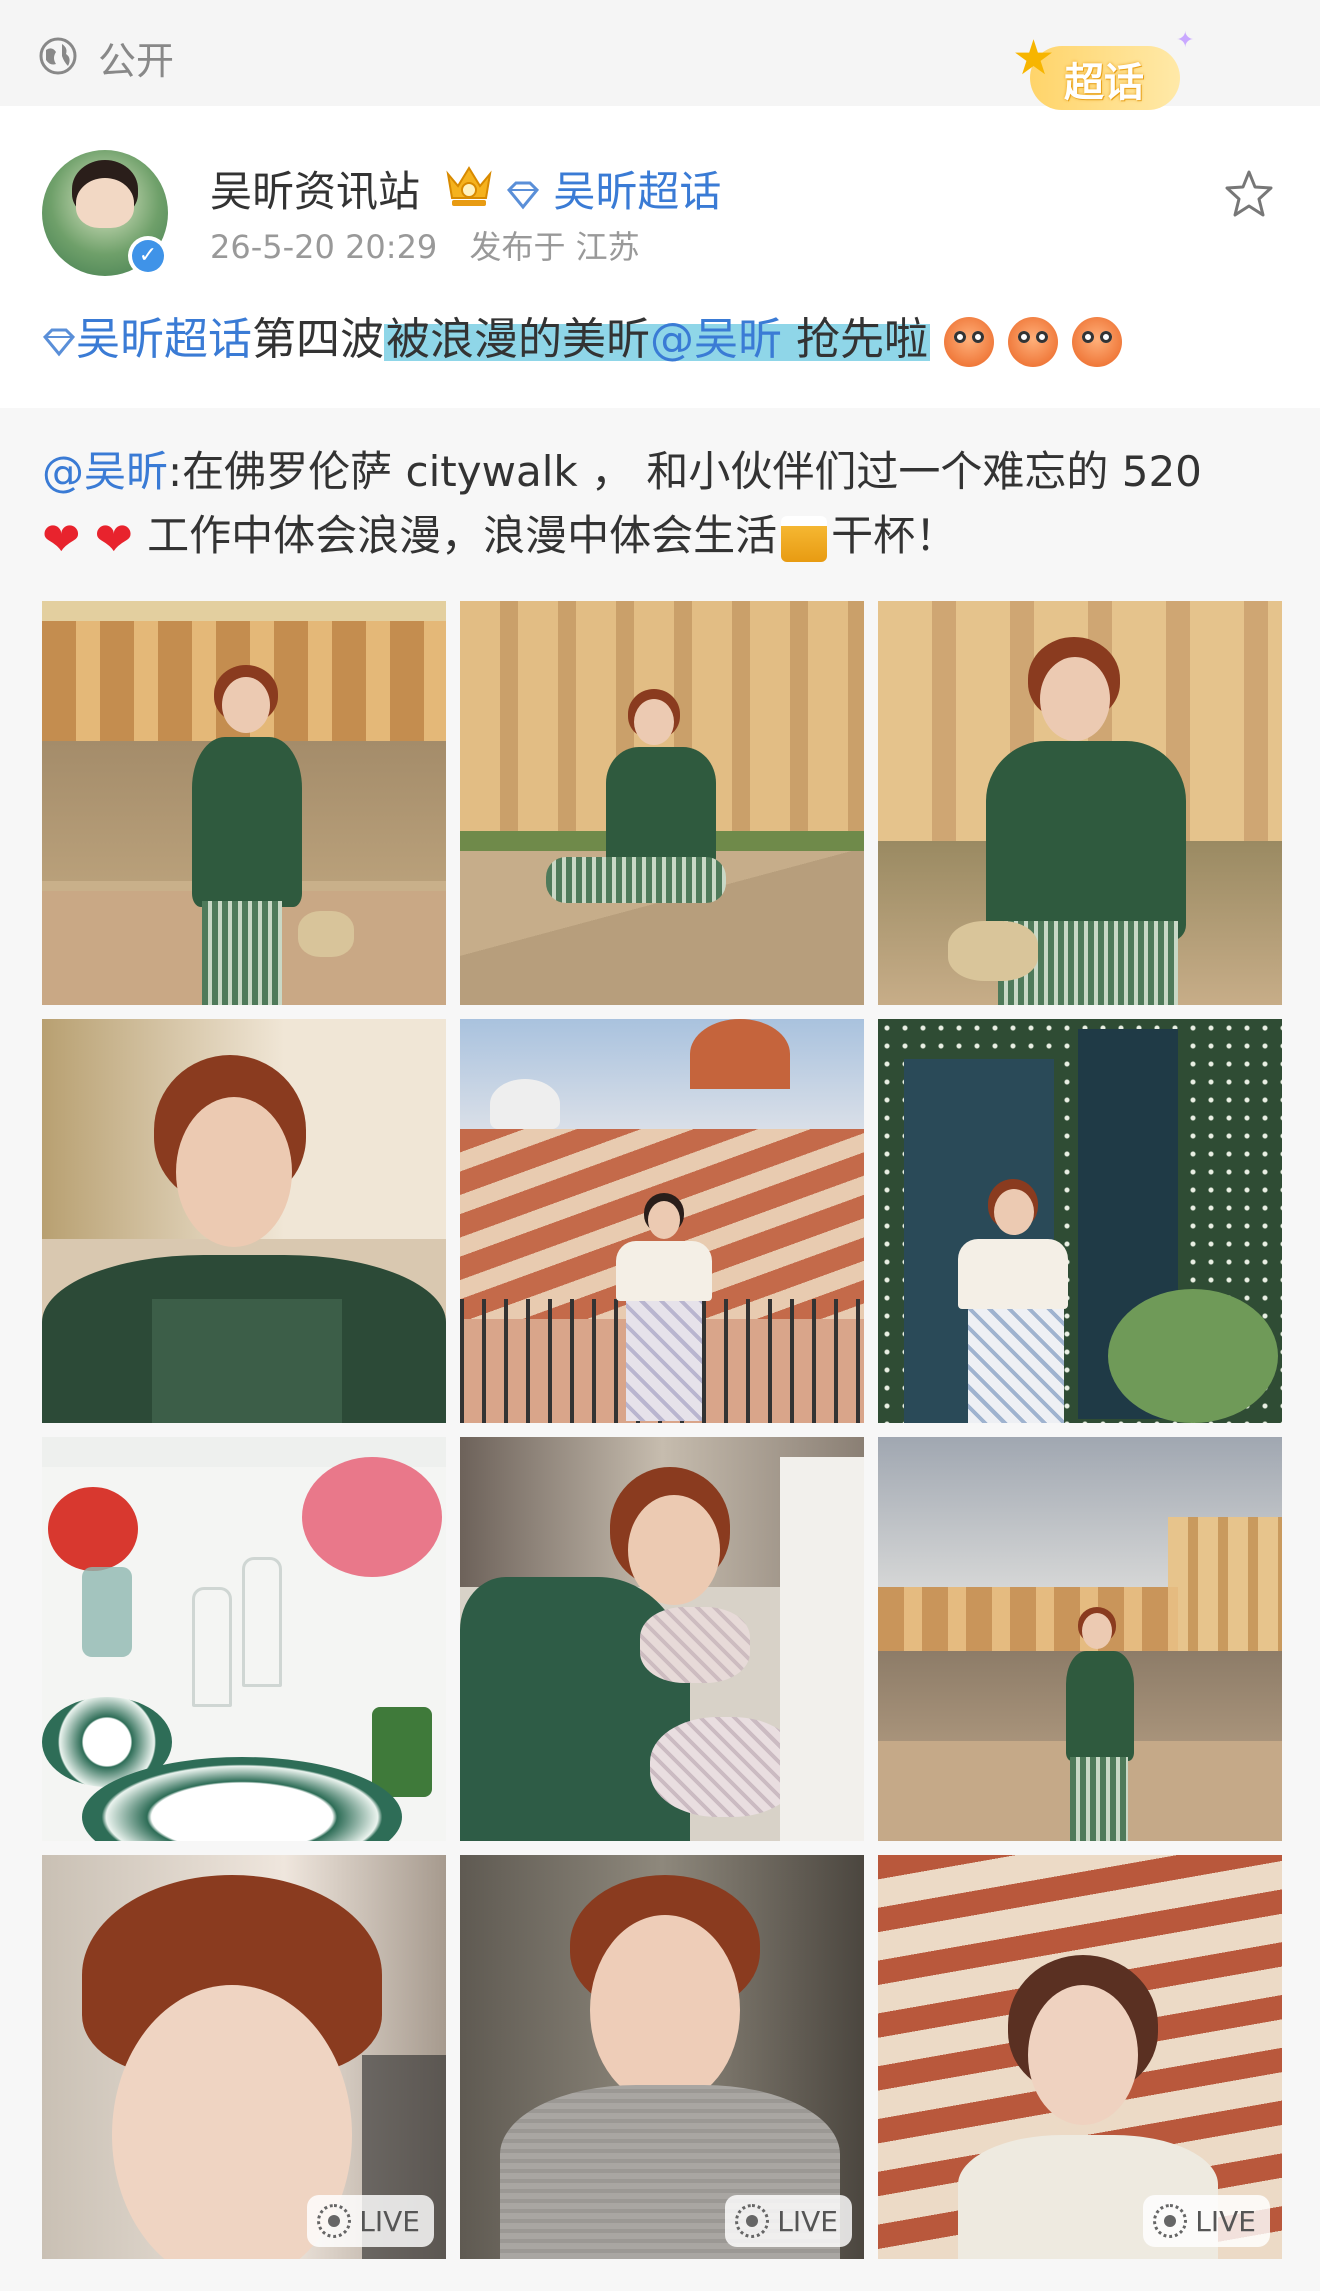  What do you see at coordinates (58, 56) in the screenshot?
I see `globe-icon` at bounding box center [58, 56].